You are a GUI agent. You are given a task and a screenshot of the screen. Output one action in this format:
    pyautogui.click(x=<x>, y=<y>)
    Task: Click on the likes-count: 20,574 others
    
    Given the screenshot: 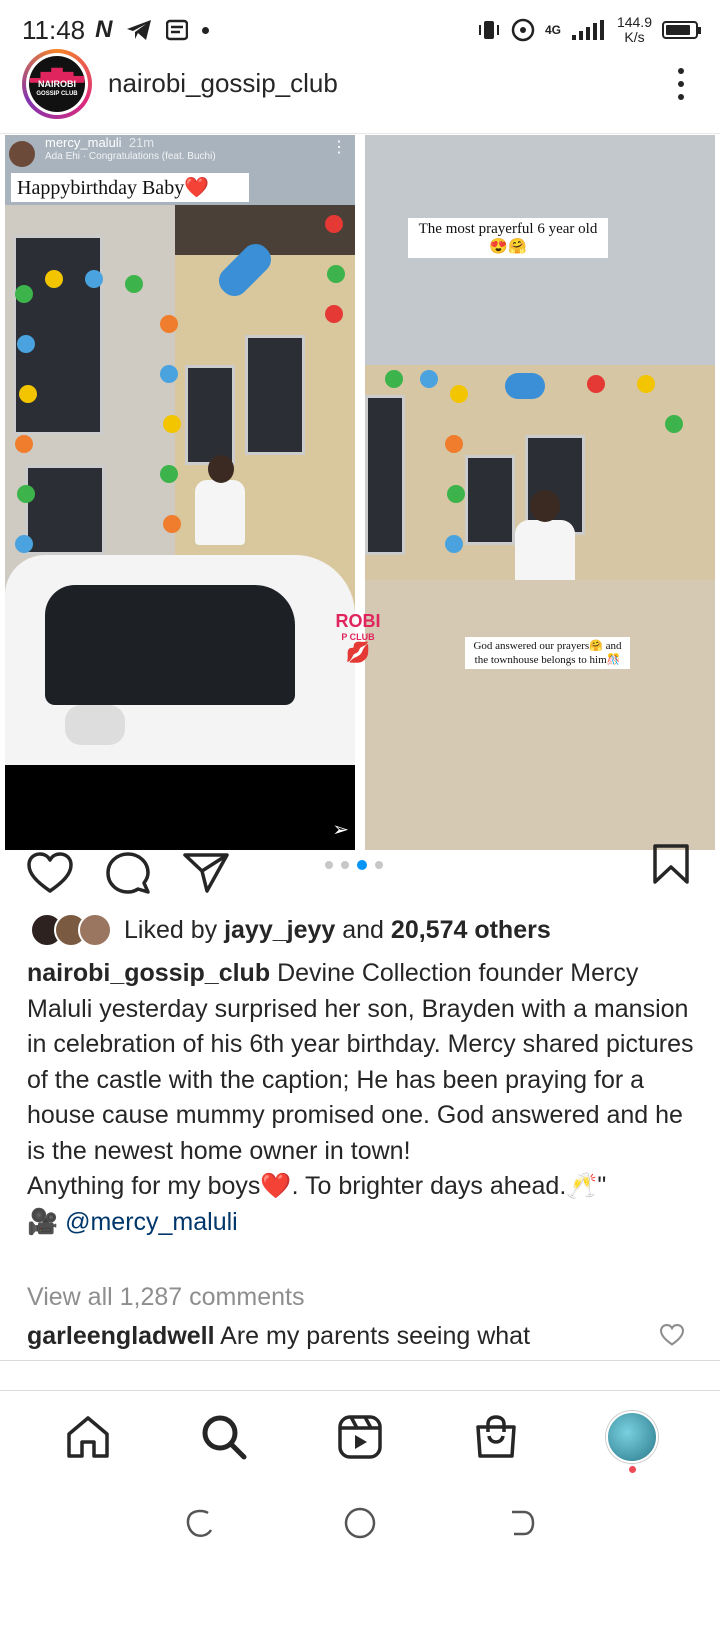 What is the action you would take?
    pyautogui.click(x=471, y=930)
    